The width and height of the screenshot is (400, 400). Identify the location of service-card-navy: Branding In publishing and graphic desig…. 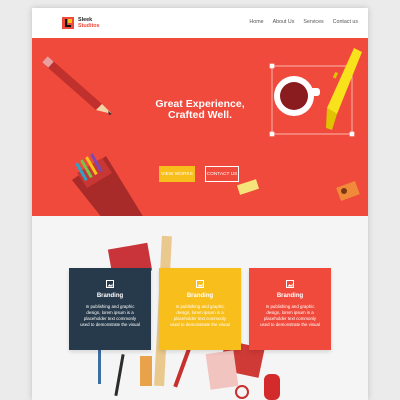
(110, 309).